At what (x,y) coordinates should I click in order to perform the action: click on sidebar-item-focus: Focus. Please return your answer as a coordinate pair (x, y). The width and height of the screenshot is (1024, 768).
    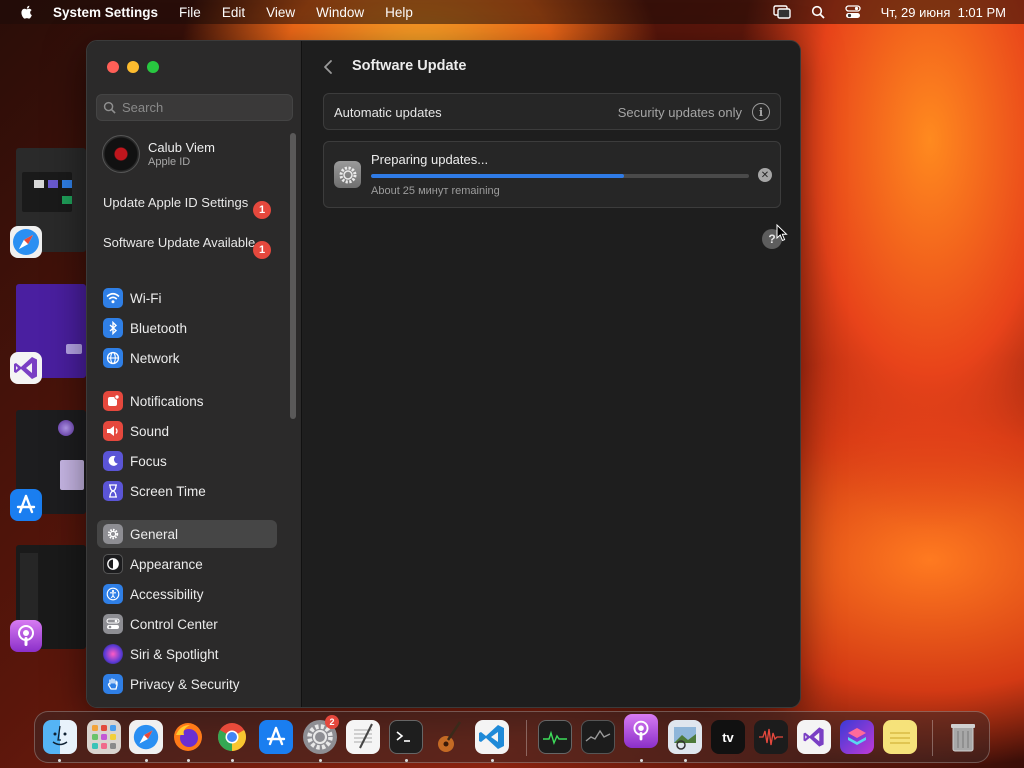
    Looking at the image, I should click on (187, 461).